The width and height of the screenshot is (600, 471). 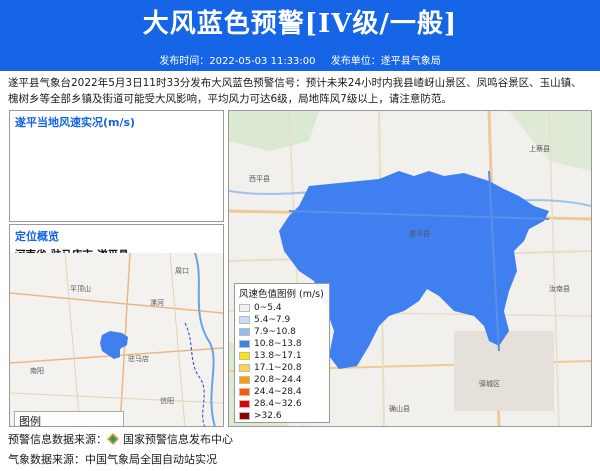 What do you see at coordinates (278, 392) in the screenshot?
I see `wind-legend-label: 24.4~28.4` at bounding box center [278, 392].